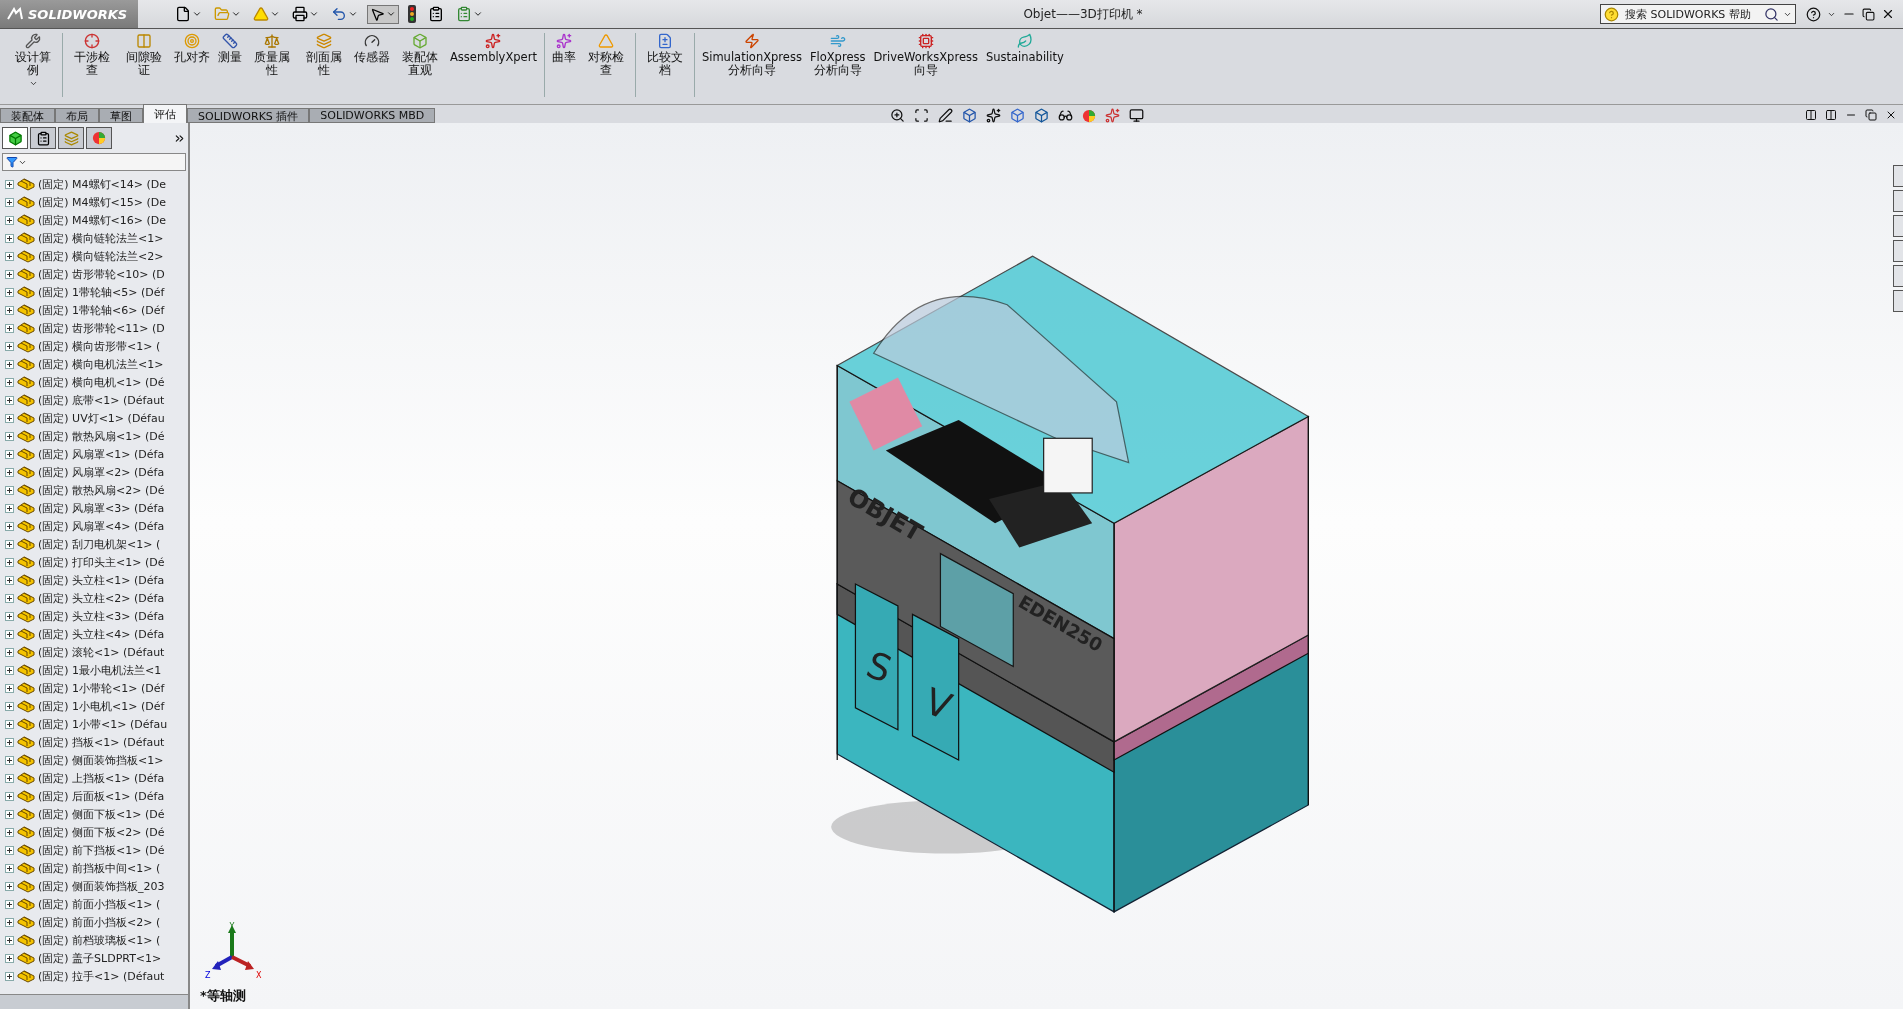 This screenshot has height=1009, width=1903. Describe the element at coordinates (99, 138) in the screenshot. I see `appearance-tab` at that location.